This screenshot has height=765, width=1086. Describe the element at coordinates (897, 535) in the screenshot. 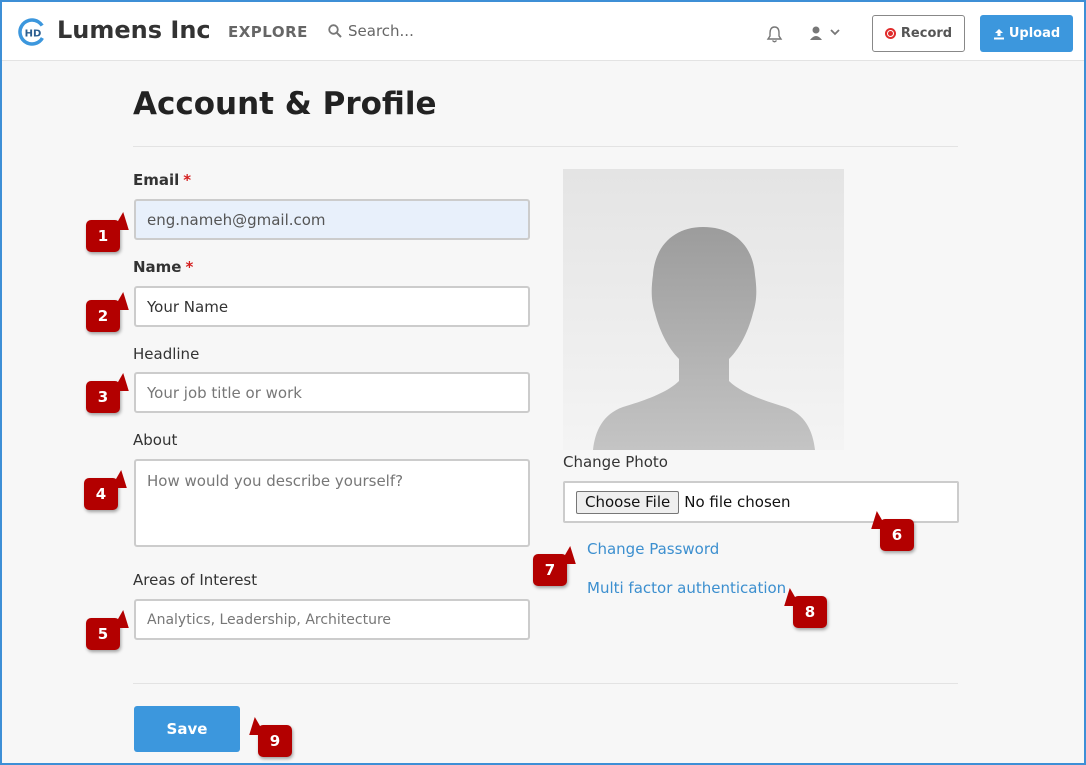

I see `callout-number: 6` at that location.